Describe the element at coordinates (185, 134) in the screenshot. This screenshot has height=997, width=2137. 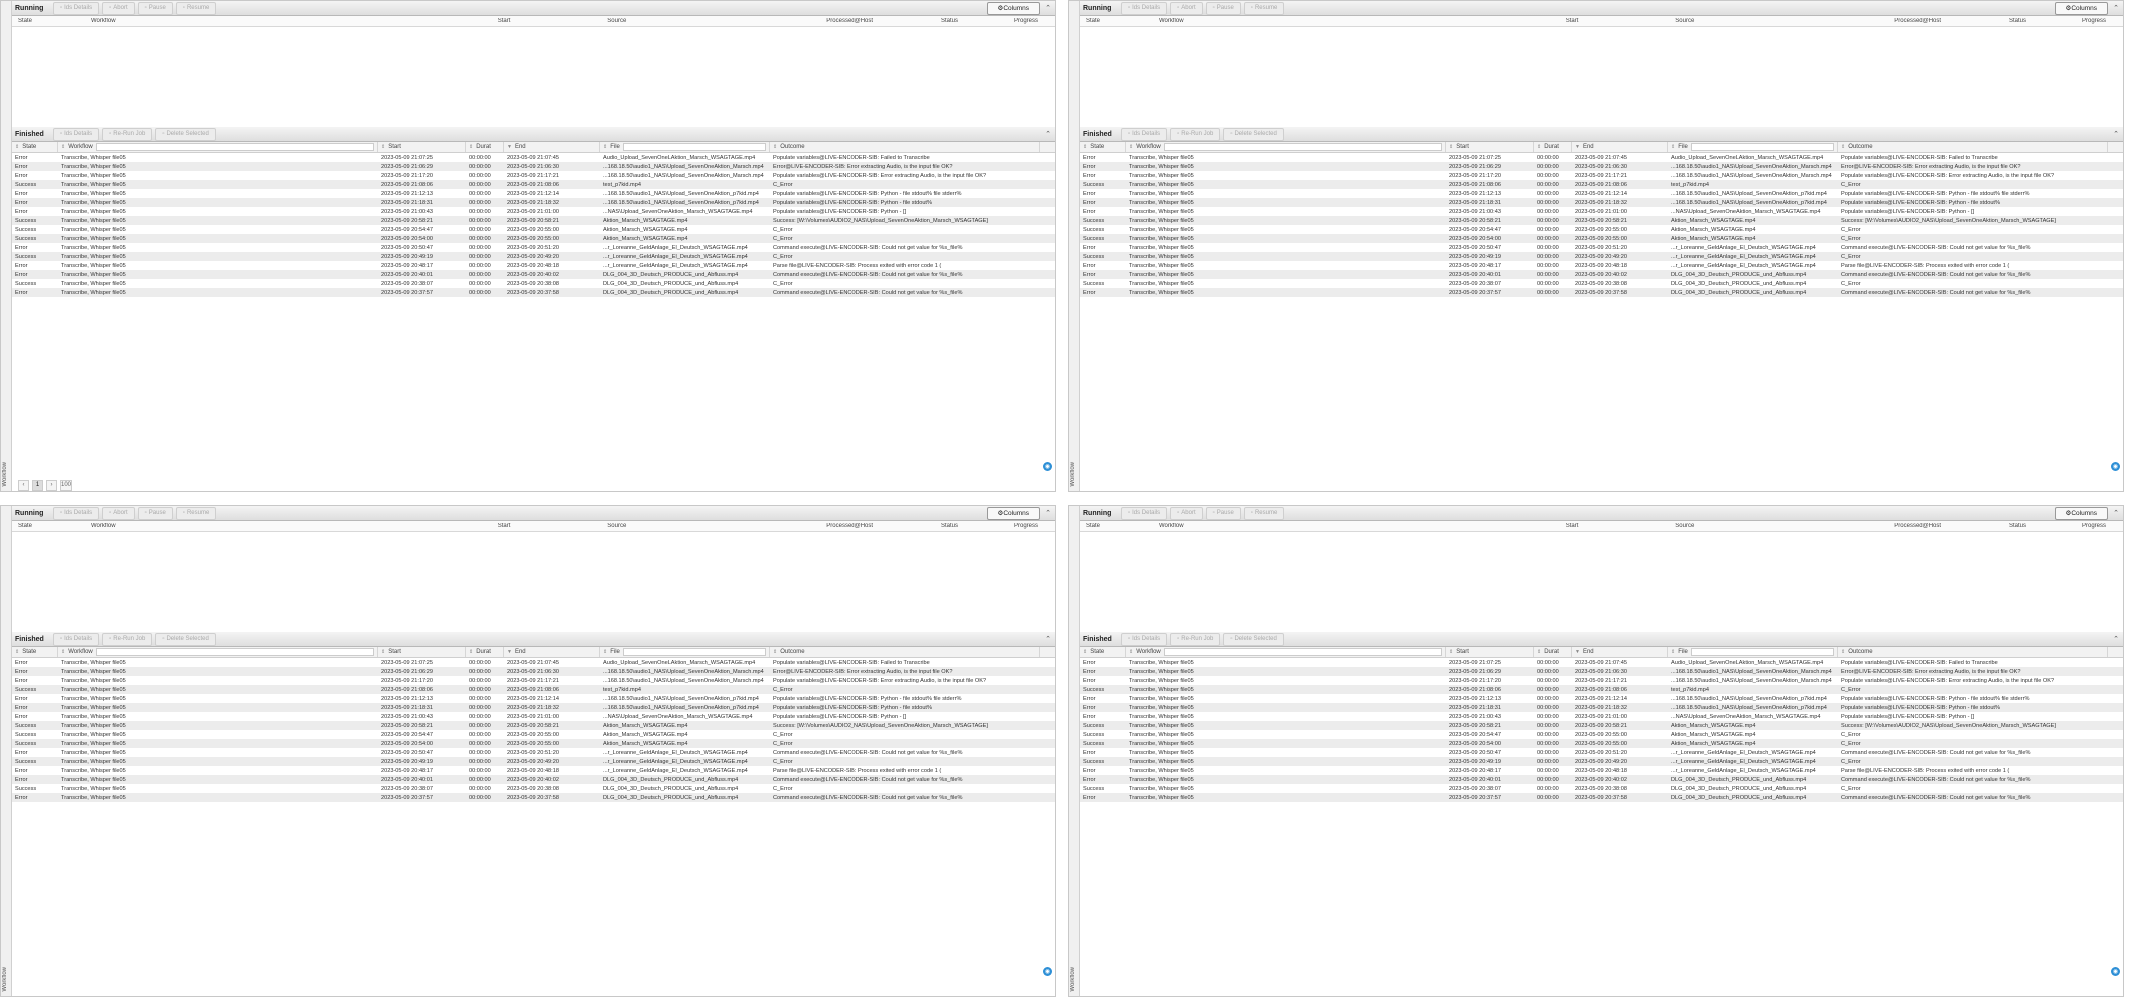
I see `finished-toolbar-button: ▫ Delete Selected` at that location.